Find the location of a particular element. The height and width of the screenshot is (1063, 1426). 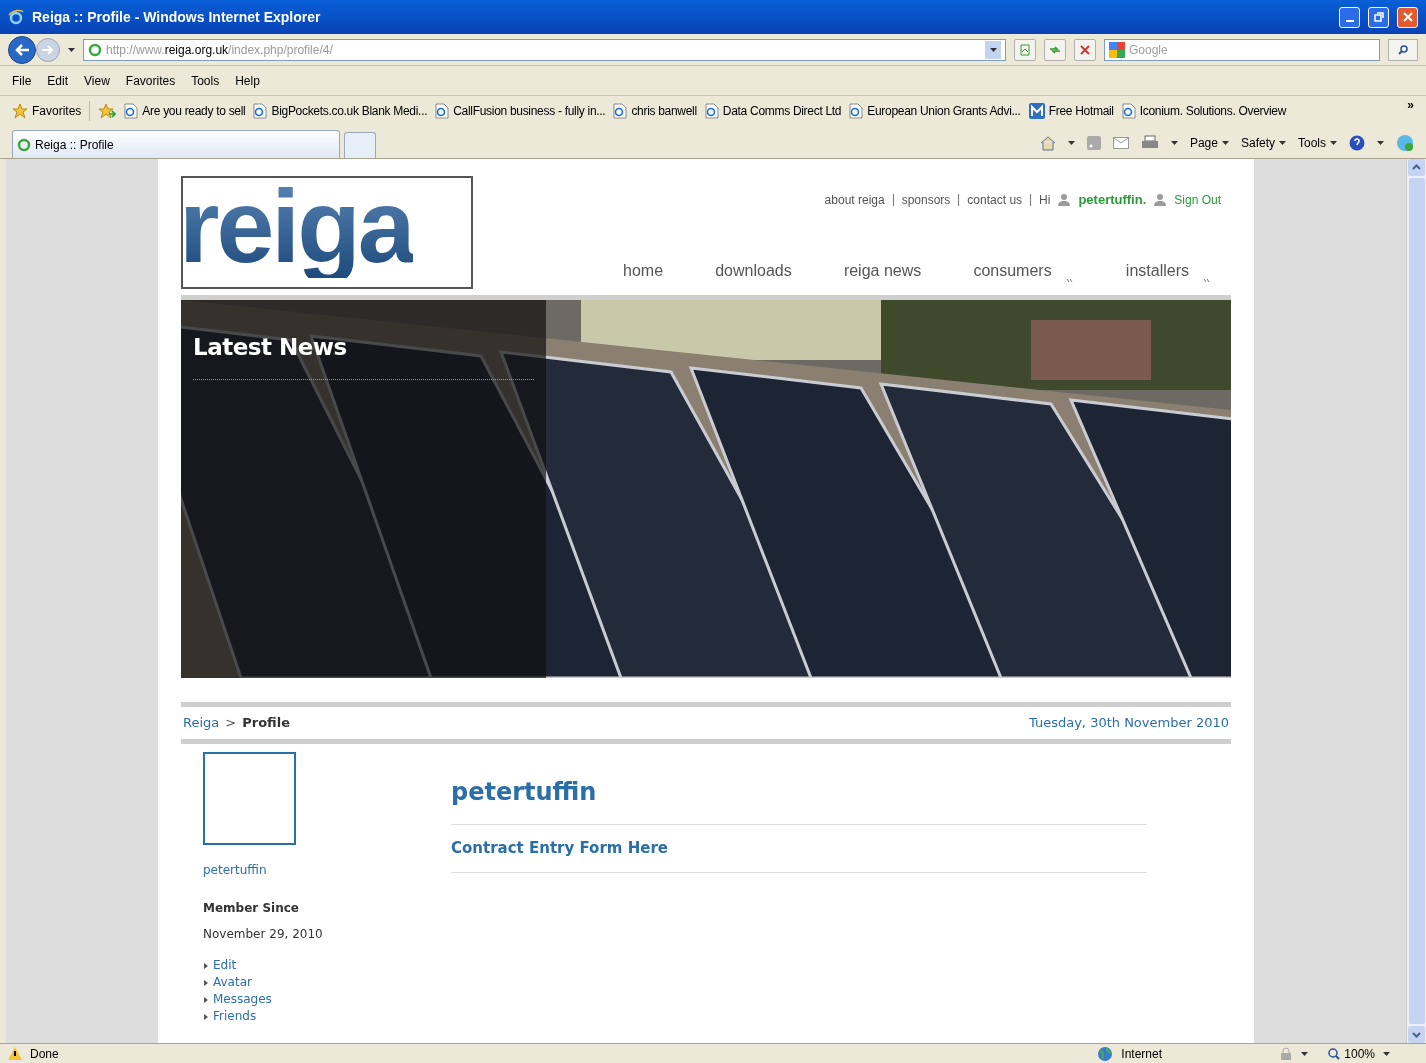

zone-text: Internet is located at coordinates (1142, 1054).